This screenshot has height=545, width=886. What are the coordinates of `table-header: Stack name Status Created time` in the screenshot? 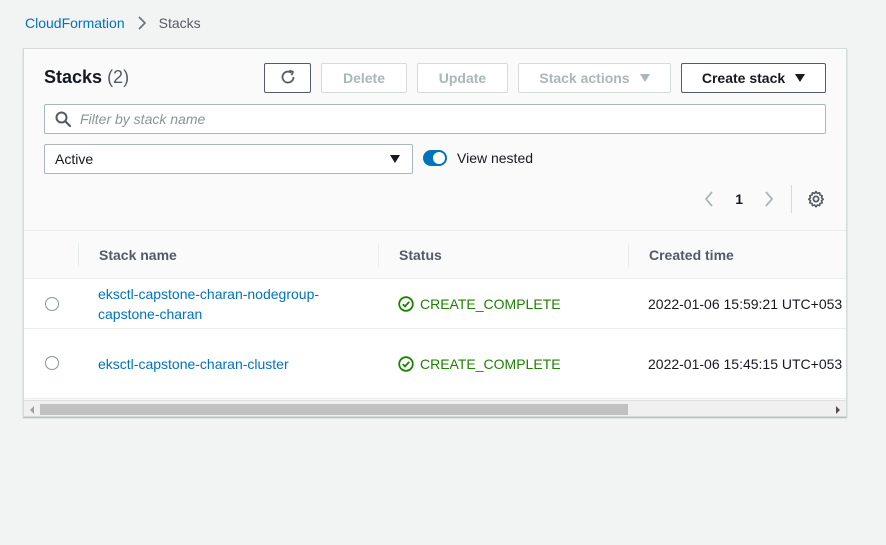 It's located at (435, 254).